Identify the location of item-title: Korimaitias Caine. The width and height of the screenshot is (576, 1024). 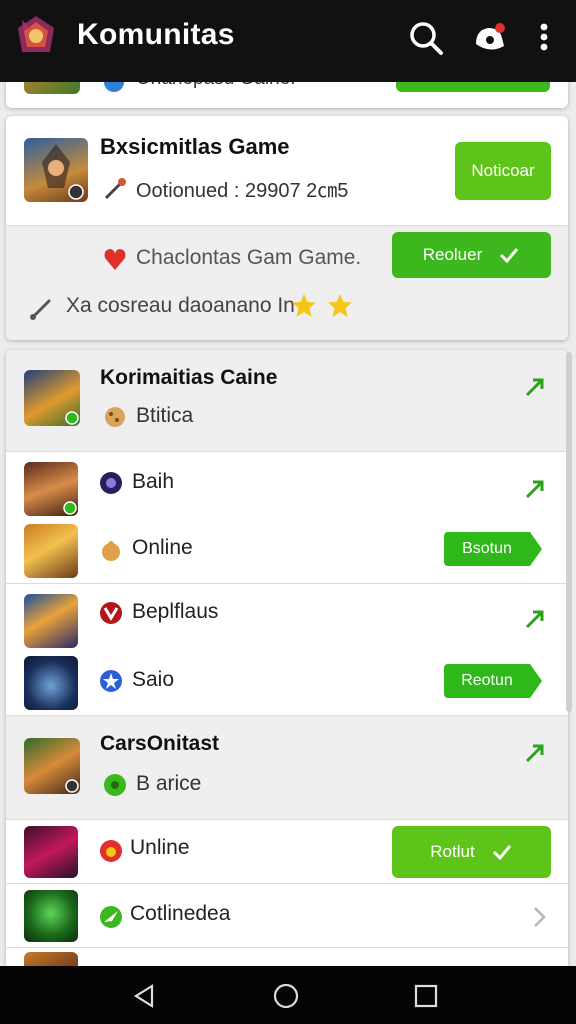
(189, 377).